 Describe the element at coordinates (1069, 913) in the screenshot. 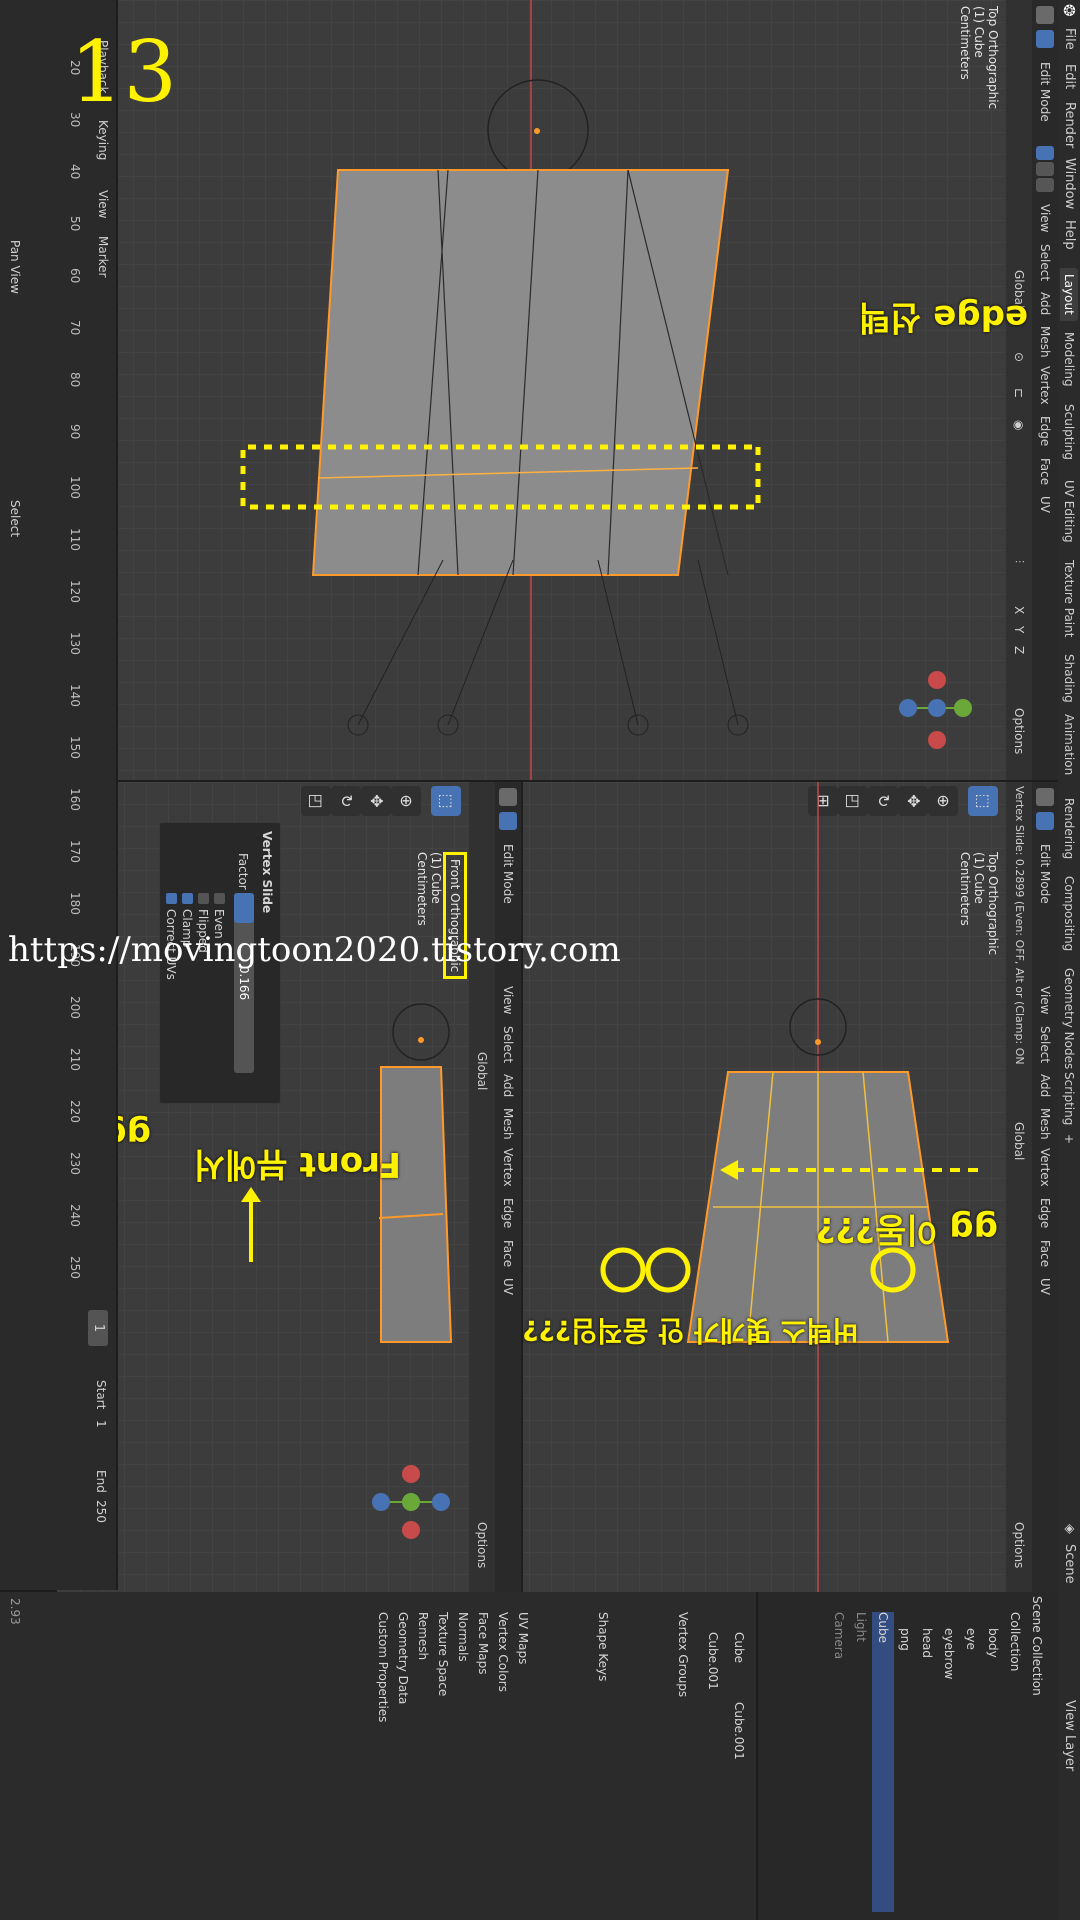

I see `tab-compositing: Compositing` at that location.